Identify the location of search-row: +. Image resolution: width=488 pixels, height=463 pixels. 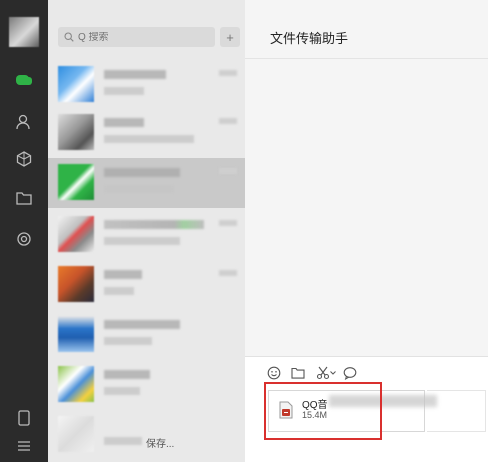
(146, 34).